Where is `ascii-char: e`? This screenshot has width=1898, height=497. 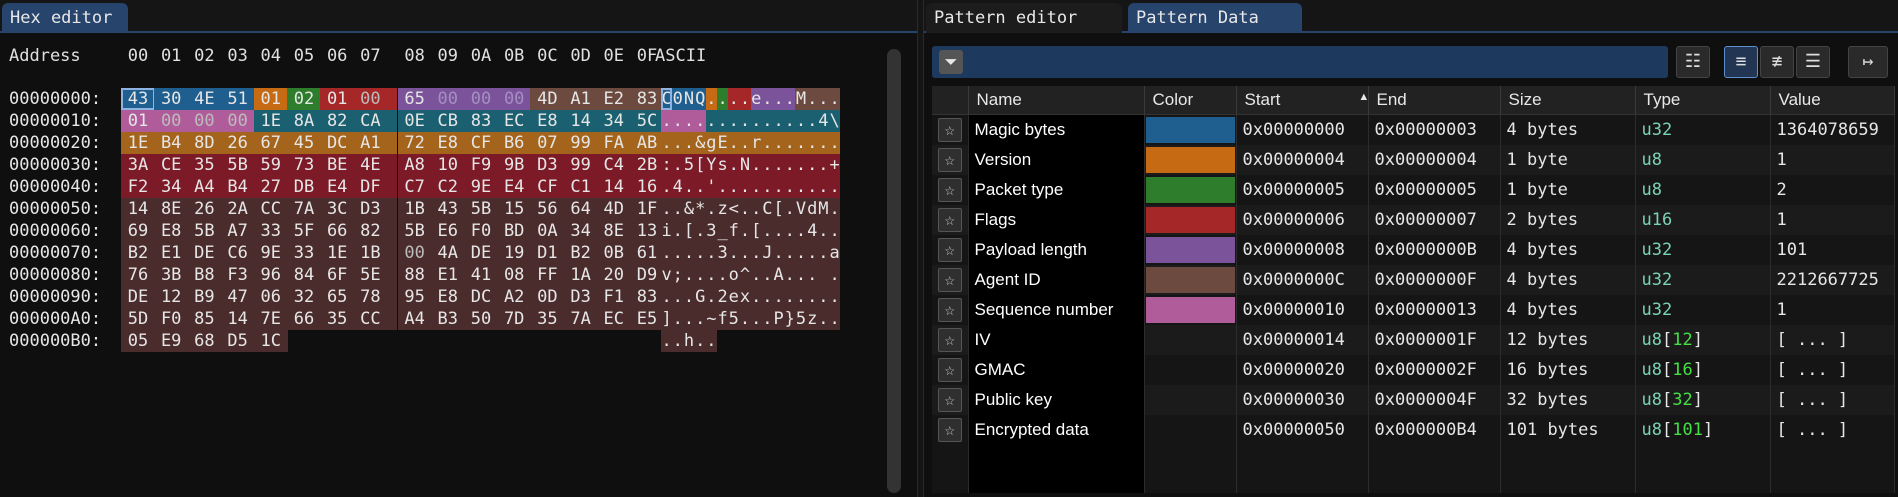
ascii-char: e is located at coordinates (756, 99).